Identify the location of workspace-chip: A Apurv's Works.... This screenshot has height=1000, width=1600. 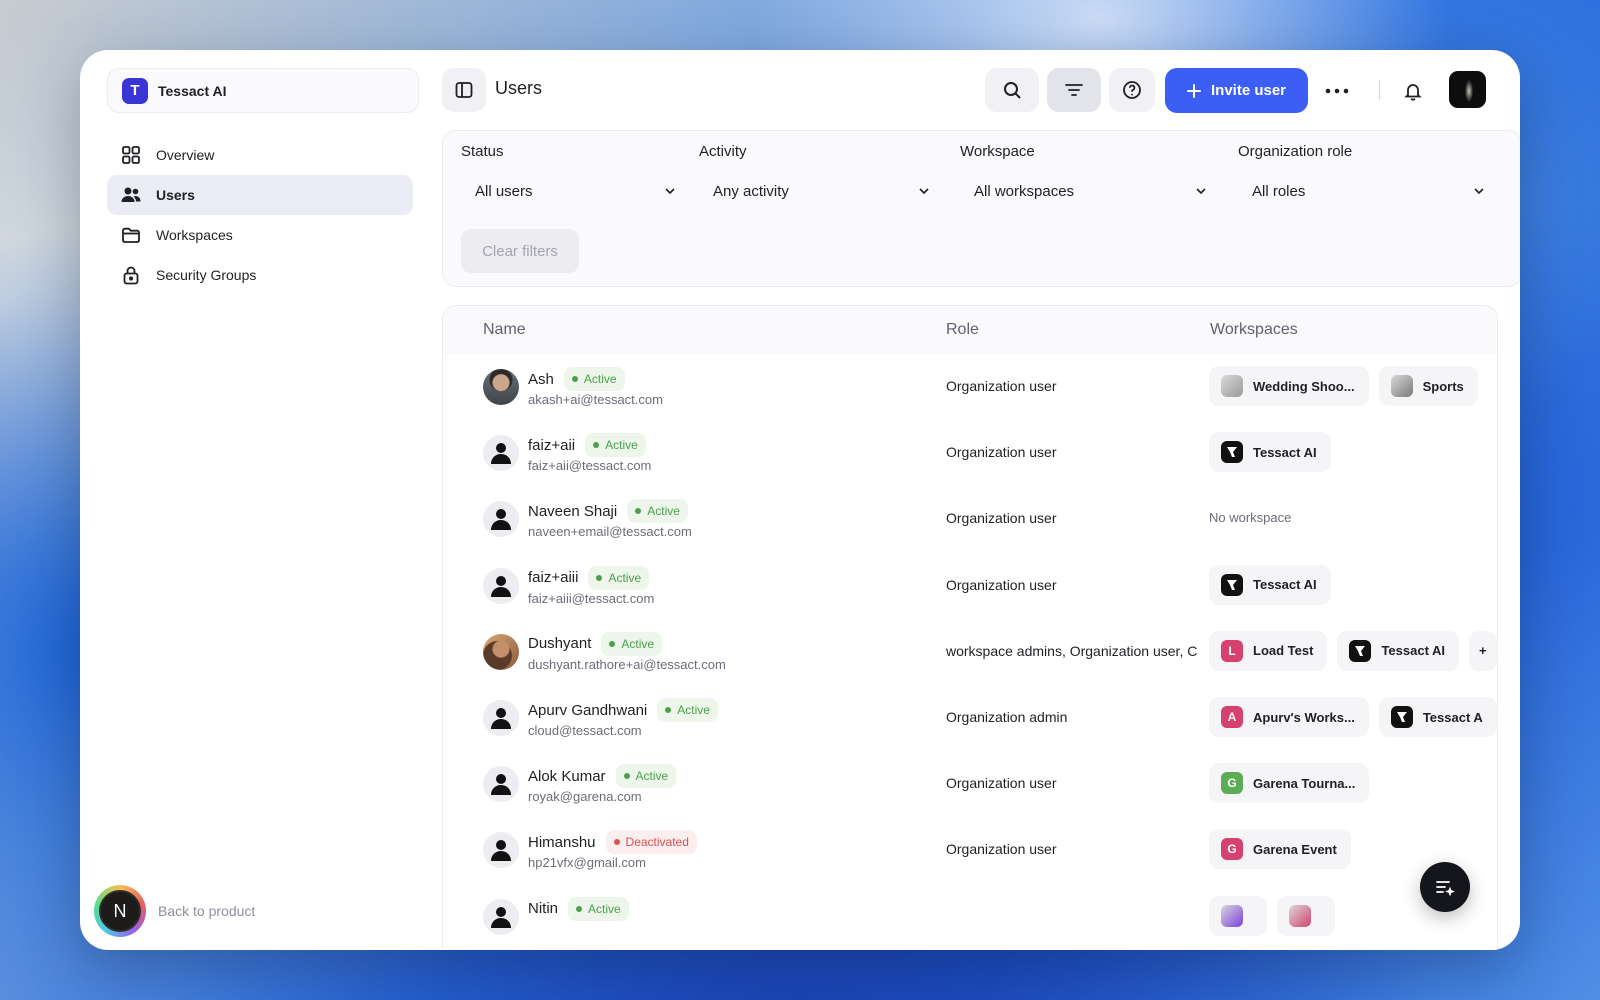
(1289, 717).